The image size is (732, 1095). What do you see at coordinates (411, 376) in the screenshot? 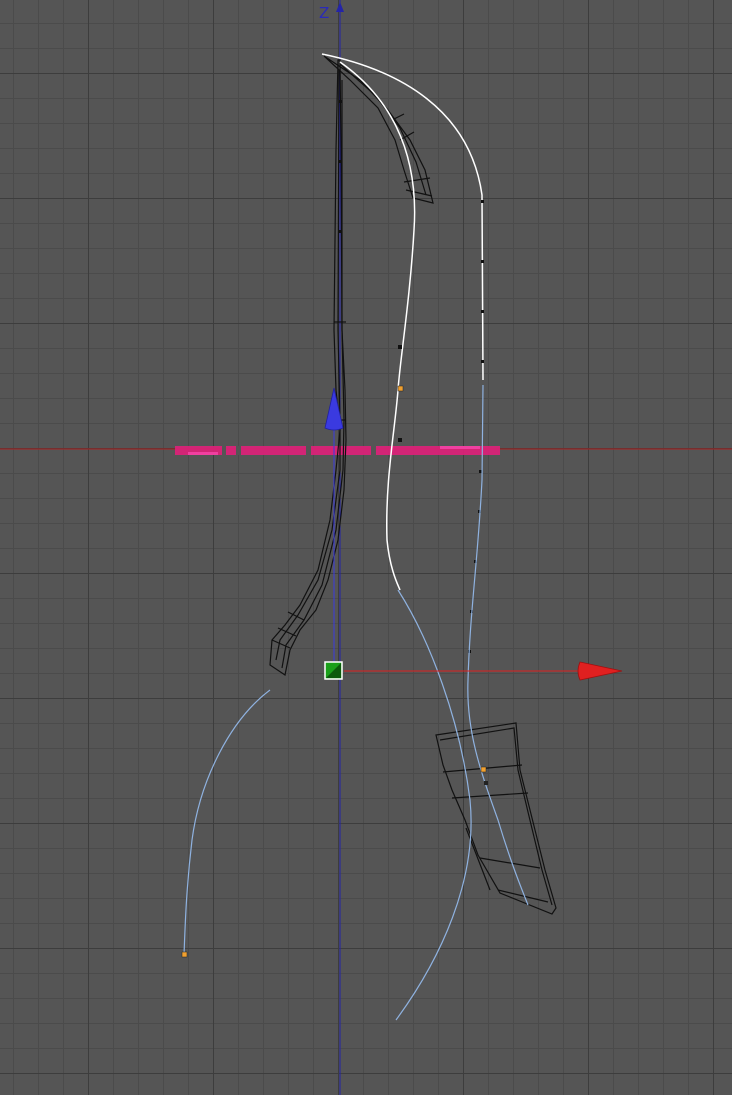
I see `spline-control-dots` at bounding box center [411, 376].